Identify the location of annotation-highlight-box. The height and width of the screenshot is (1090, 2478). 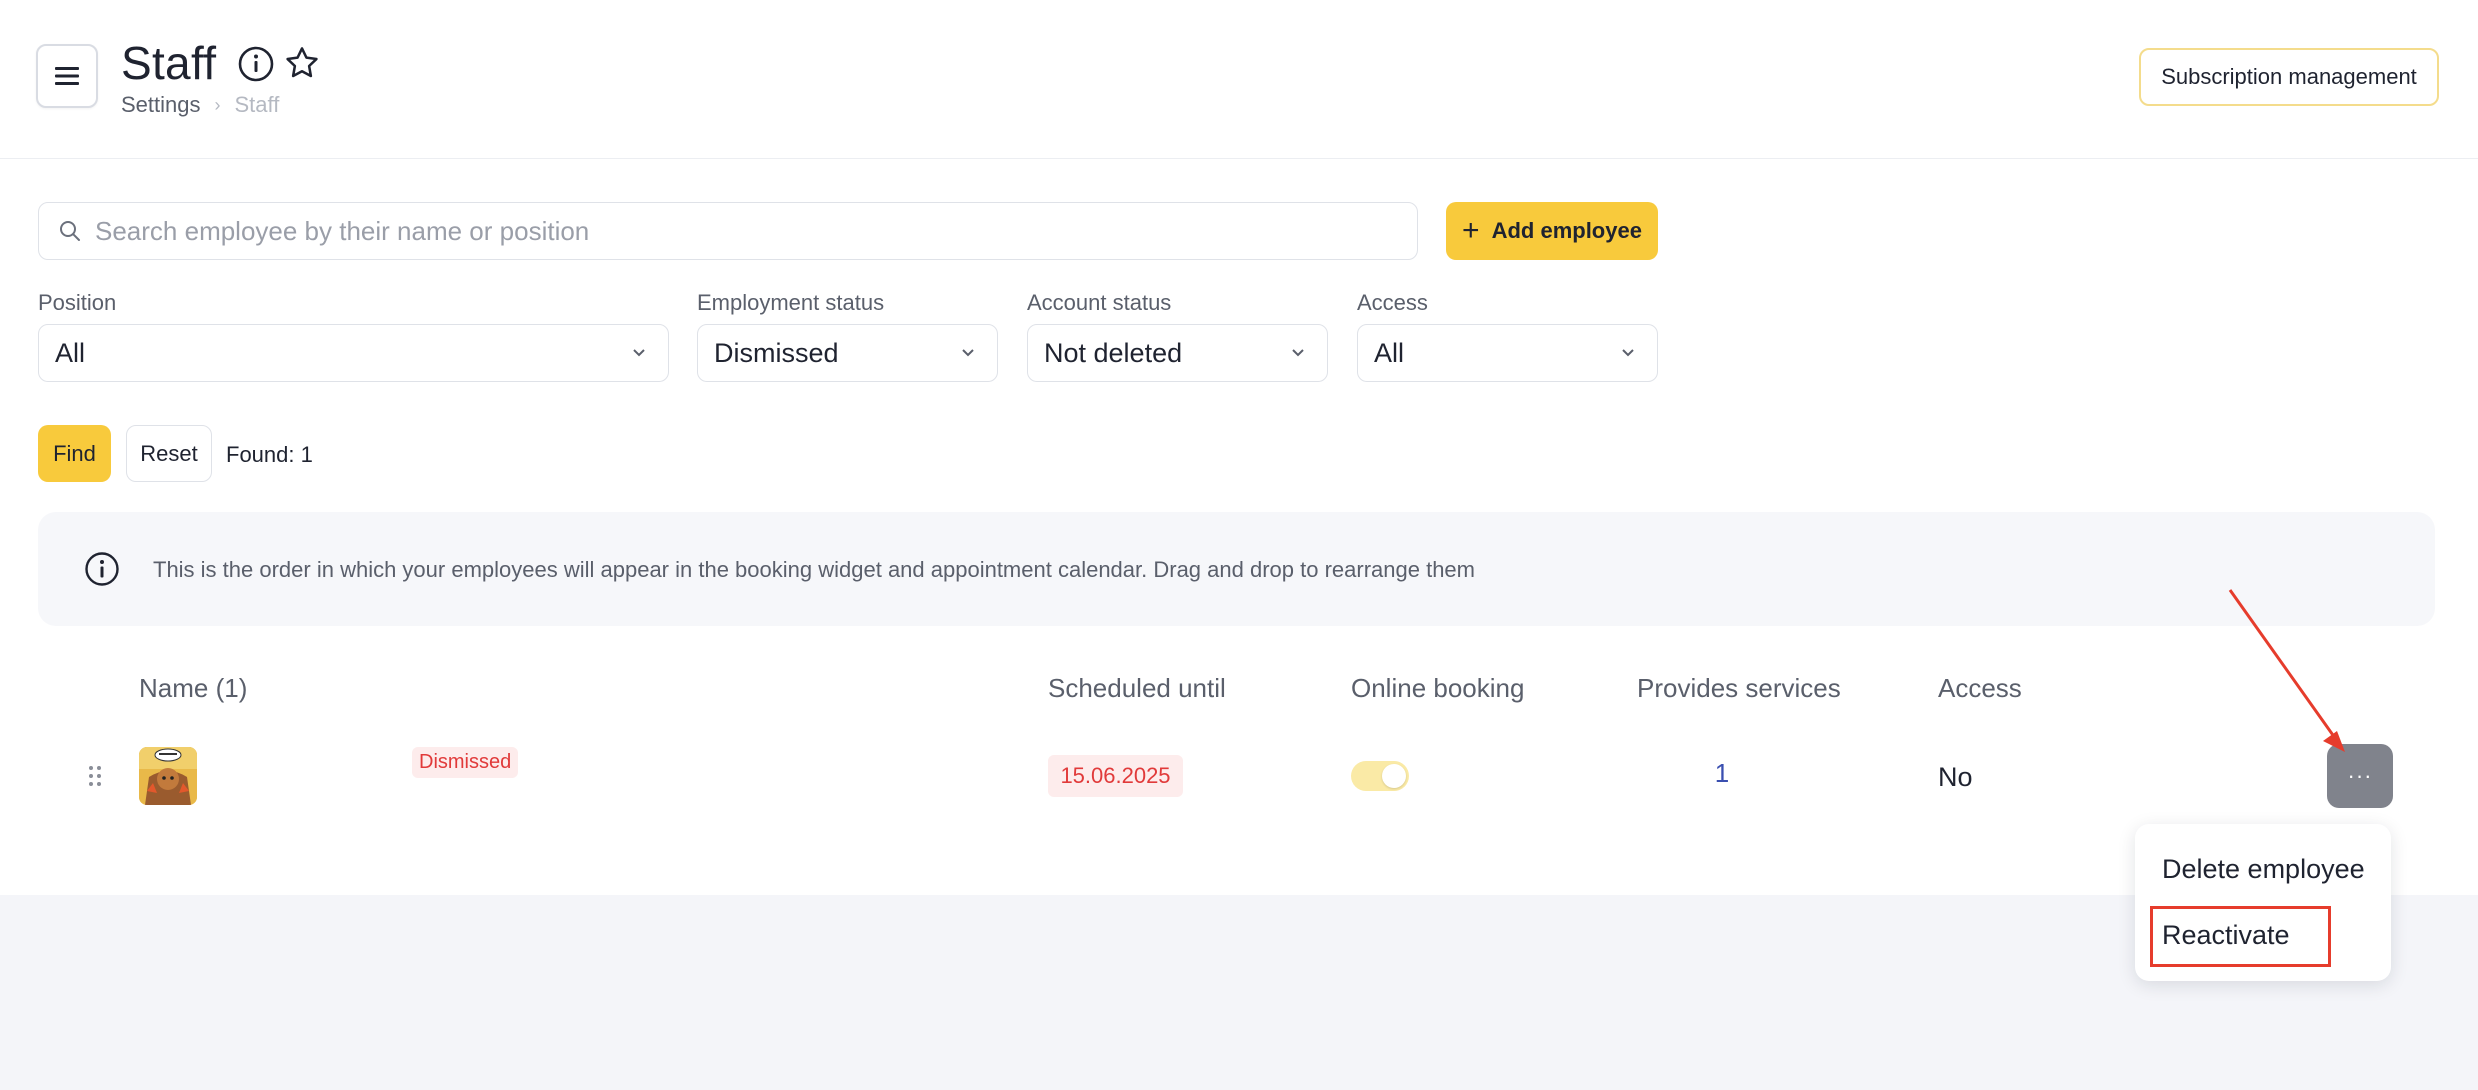
(2240, 936).